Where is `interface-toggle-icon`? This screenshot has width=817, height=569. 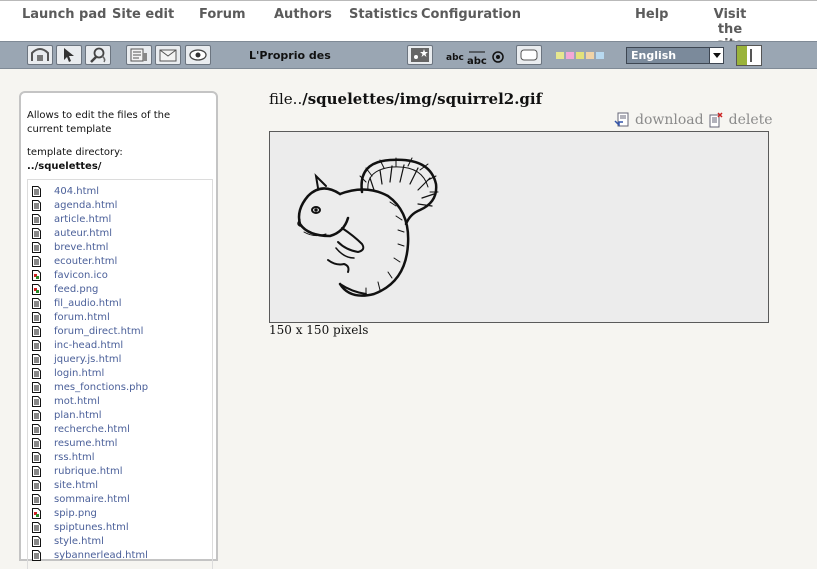
interface-toggle-icon is located at coordinates (749, 55).